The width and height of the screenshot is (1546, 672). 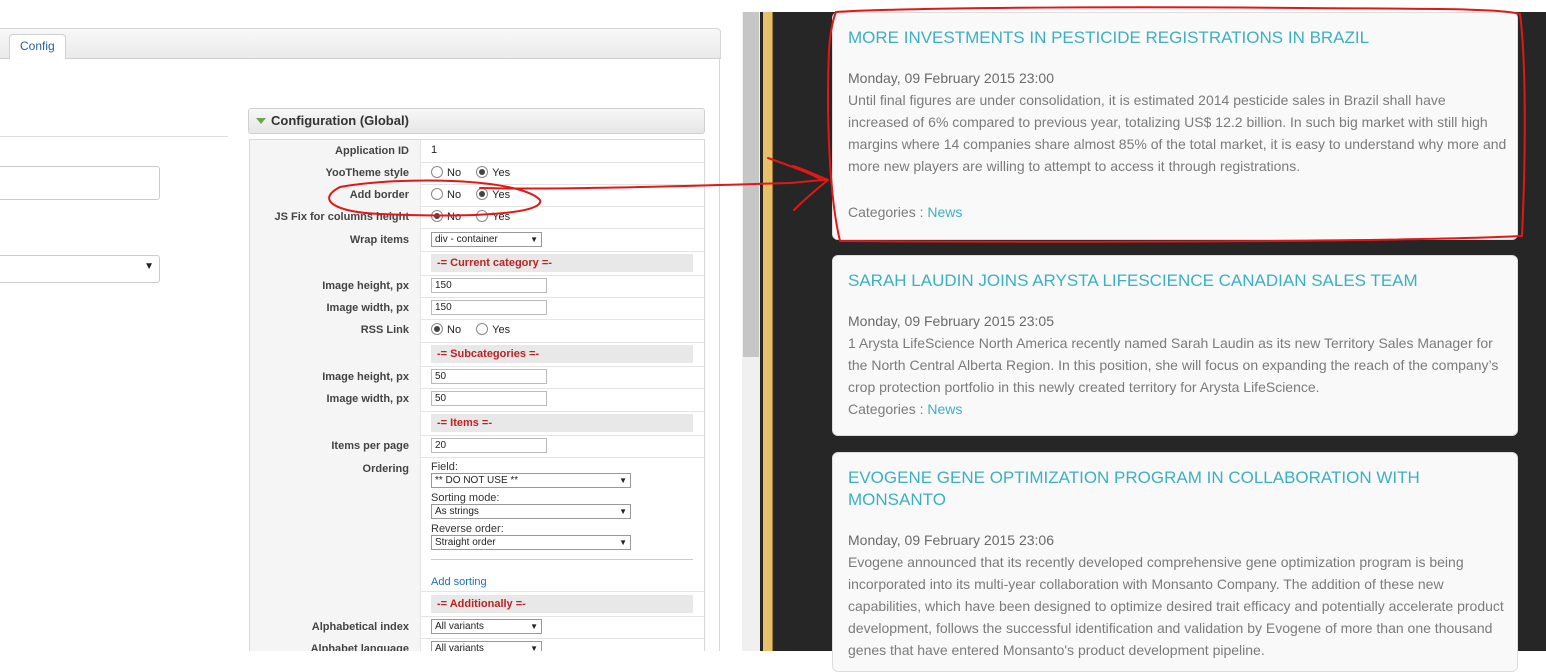 I want to click on sc-image-height-label: Image height, px, so click(x=365, y=377).